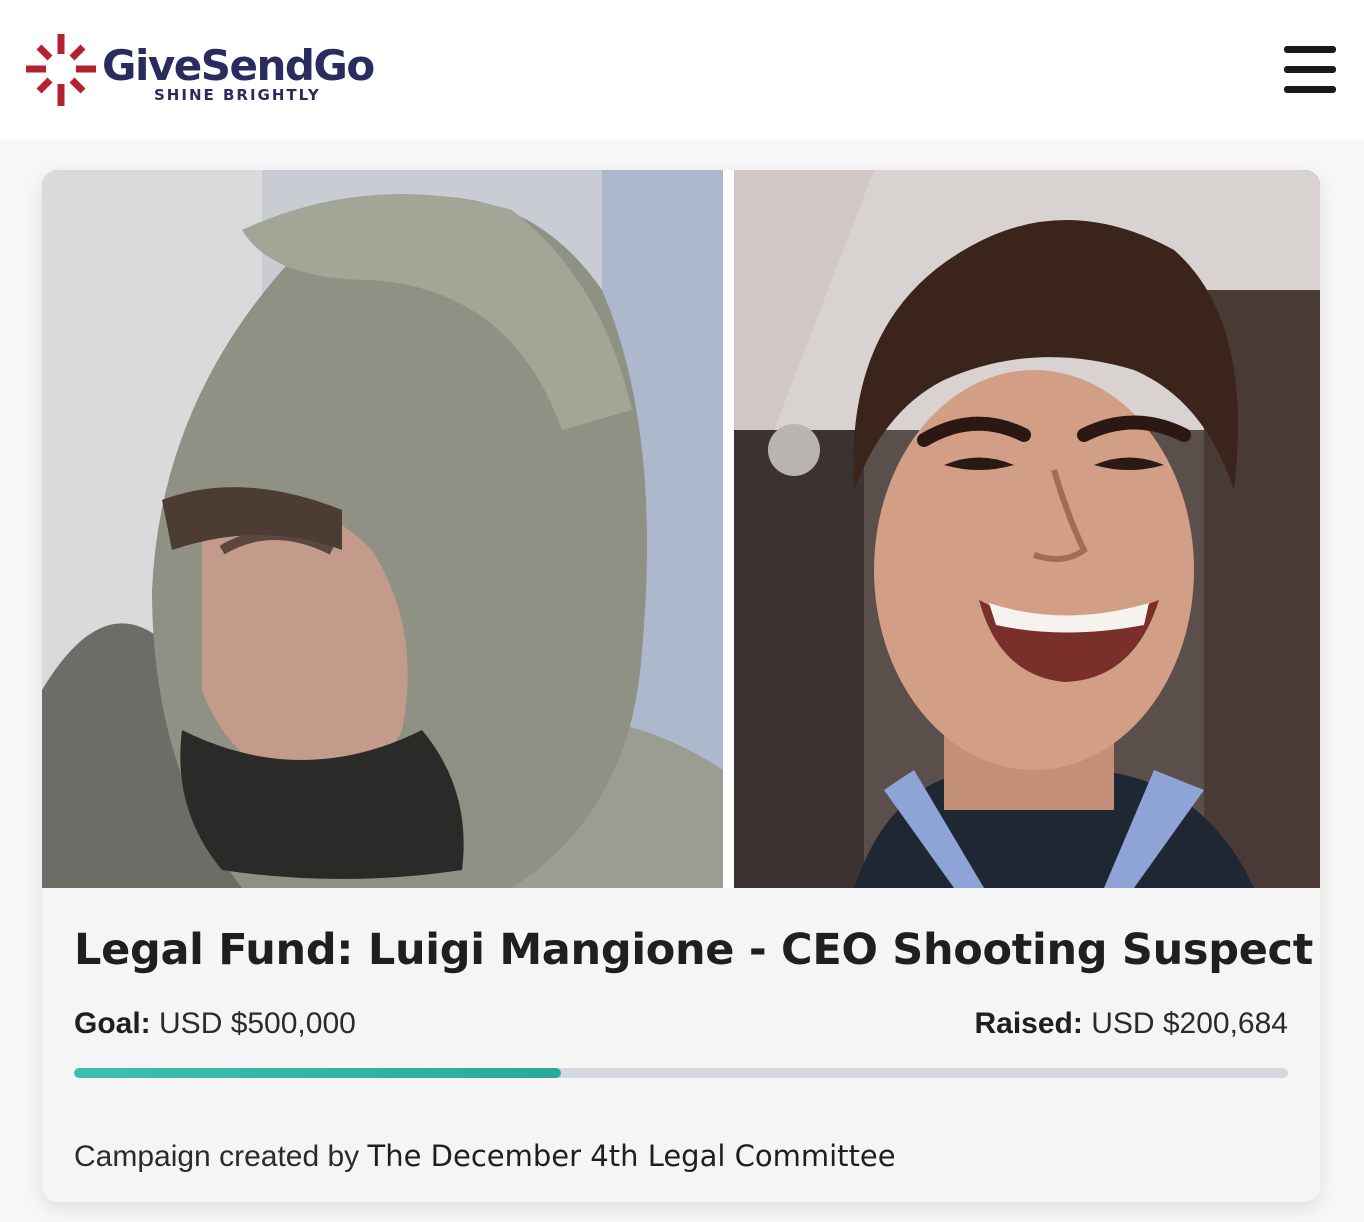 The image size is (1364, 1222). Describe the element at coordinates (61, 70) in the screenshot. I see `starburst-logo-icon` at that location.